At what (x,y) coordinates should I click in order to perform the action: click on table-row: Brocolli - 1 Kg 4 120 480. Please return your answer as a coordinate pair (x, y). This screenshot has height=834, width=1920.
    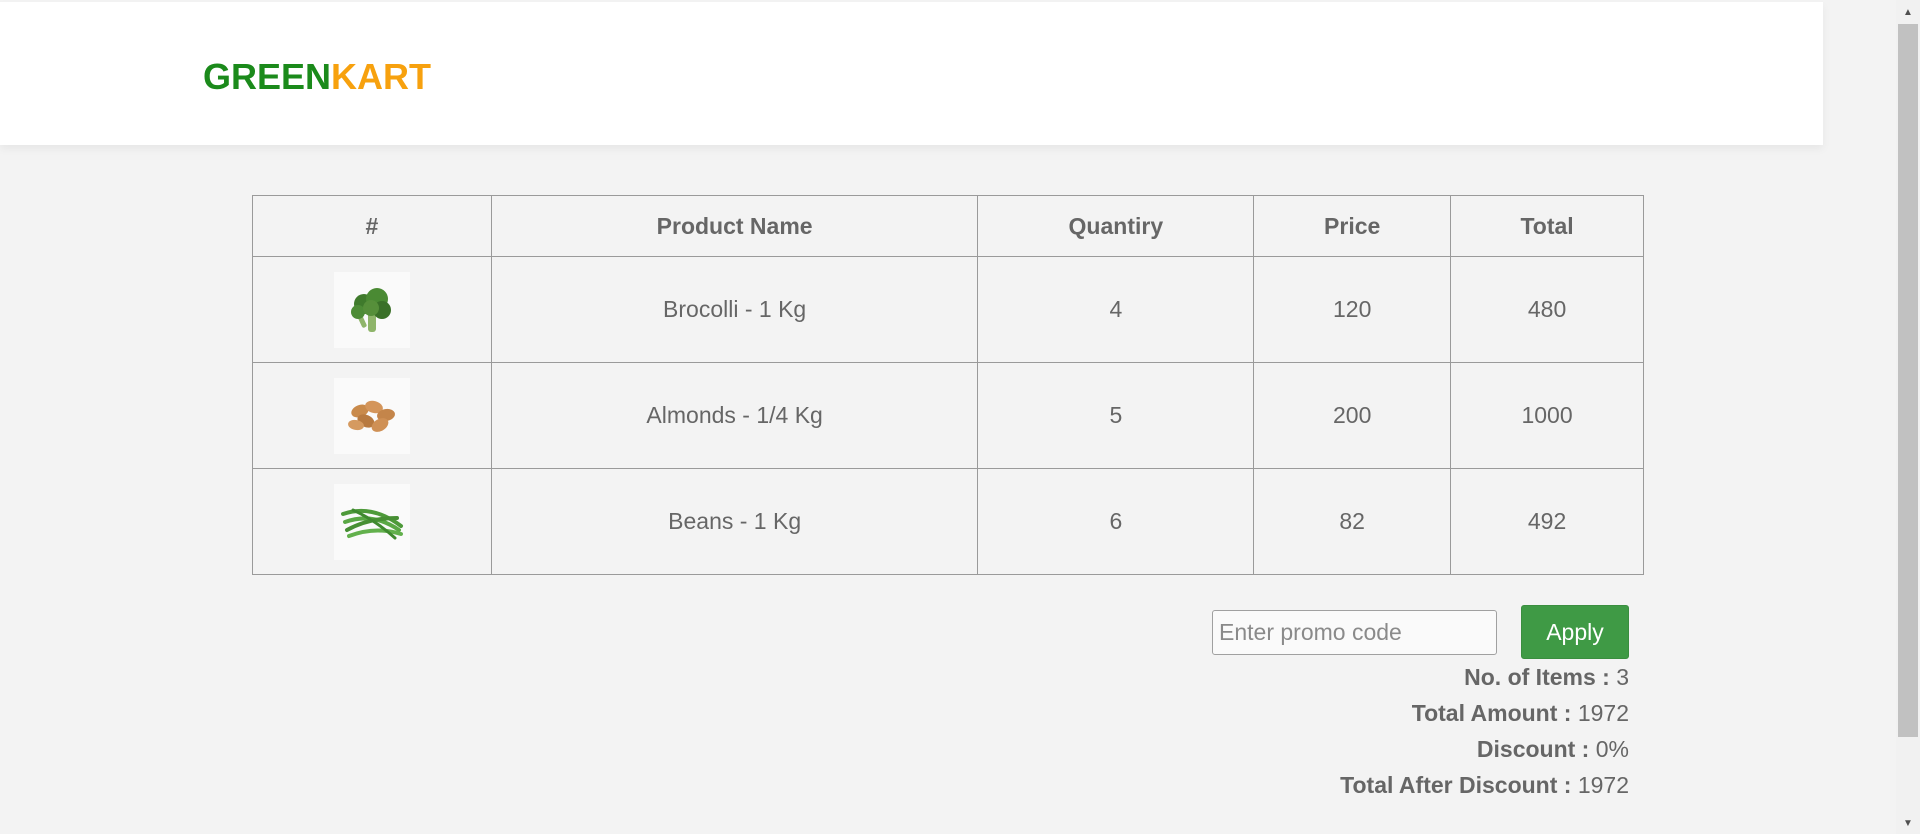
    Looking at the image, I should click on (948, 309).